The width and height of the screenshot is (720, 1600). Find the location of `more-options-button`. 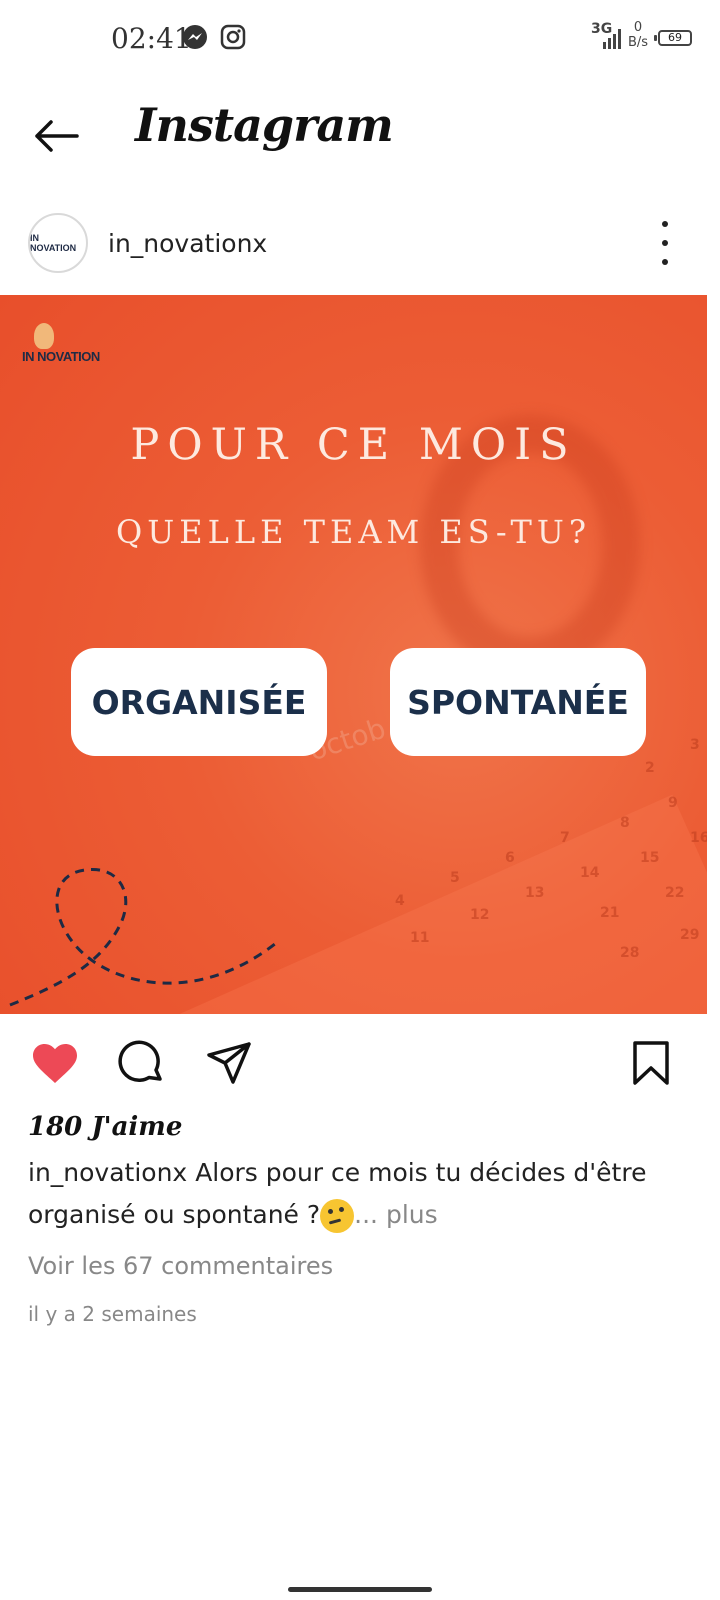

more-options-button is located at coordinates (665, 243).